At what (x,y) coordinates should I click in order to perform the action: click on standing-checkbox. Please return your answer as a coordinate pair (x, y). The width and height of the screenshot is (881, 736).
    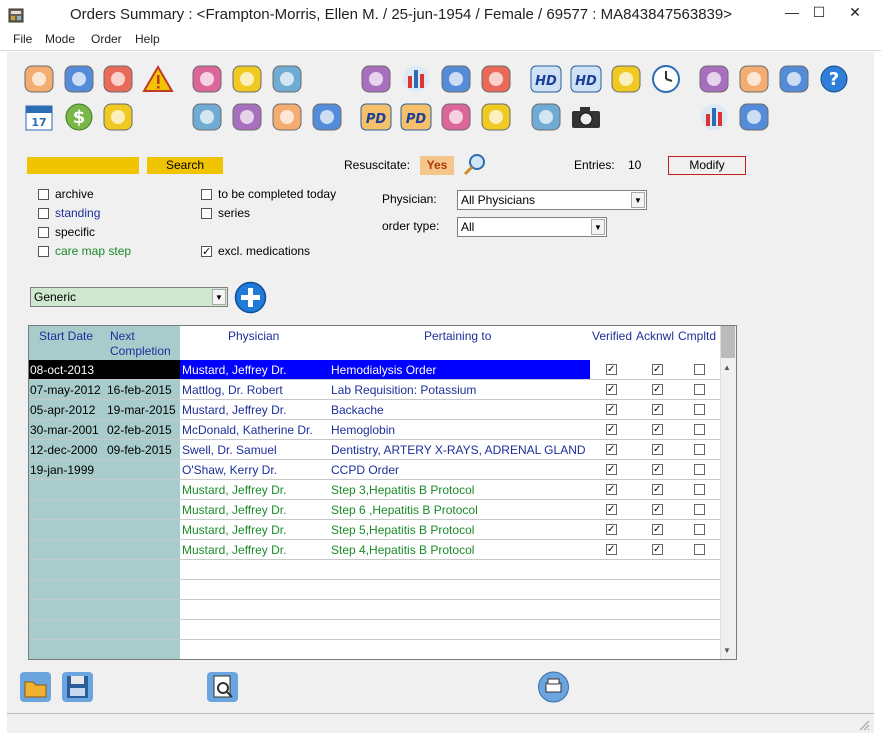
    Looking at the image, I should click on (43, 213).